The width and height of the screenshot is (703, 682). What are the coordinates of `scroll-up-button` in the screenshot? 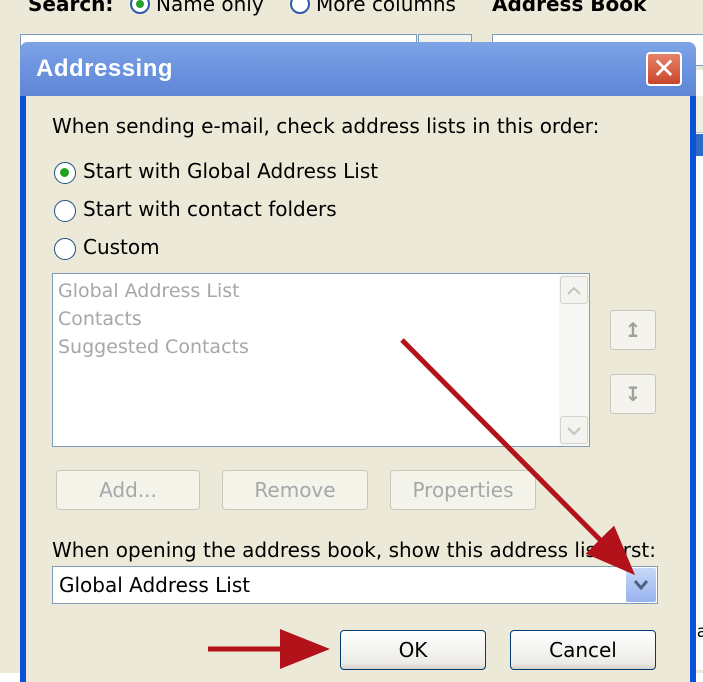 It's located at (574, 290).